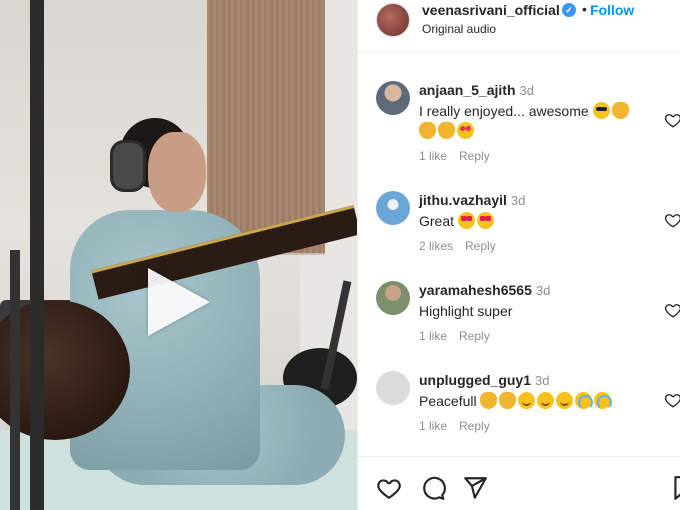 The width and height of the screenshot is (680, 510). I want to click on comment-text: Great, so click(534, 221).